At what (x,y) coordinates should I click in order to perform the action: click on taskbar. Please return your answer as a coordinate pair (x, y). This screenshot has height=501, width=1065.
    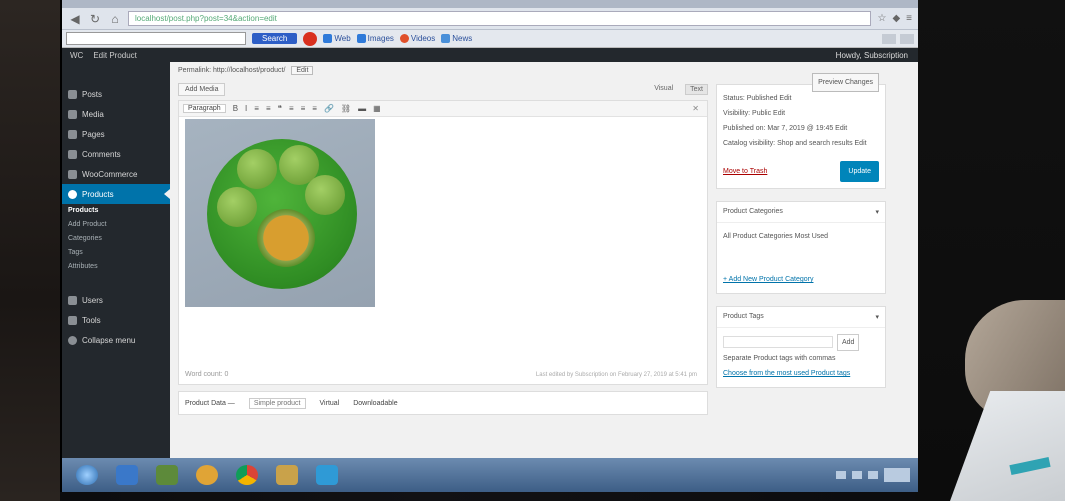
    Looking at the image, I should click on (490, 475).